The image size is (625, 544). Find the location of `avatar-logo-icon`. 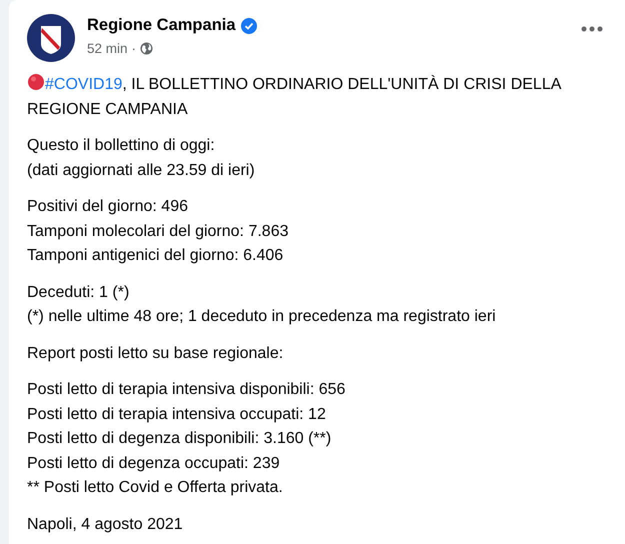

avatar-logo-icon is located at coordinates (51, 38).